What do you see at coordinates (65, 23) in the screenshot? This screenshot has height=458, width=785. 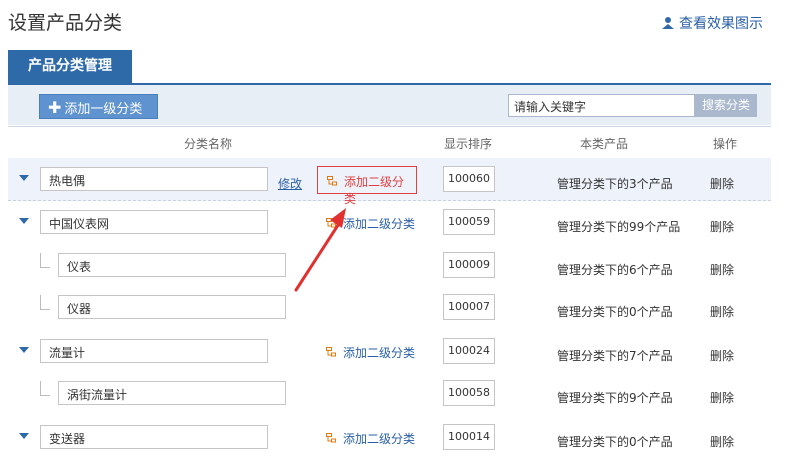 I see `page-title: 设置产品分类` at bounding box center [65, 23].